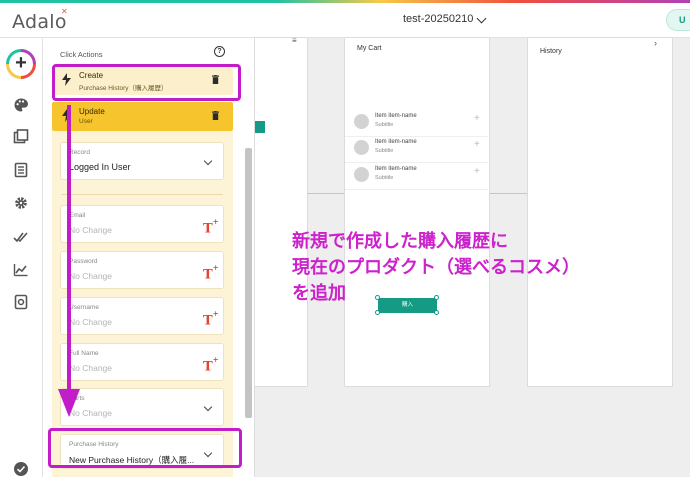 This screenshot has width=690, height=477. I want to click on screen-title: History, so click(551, 51).